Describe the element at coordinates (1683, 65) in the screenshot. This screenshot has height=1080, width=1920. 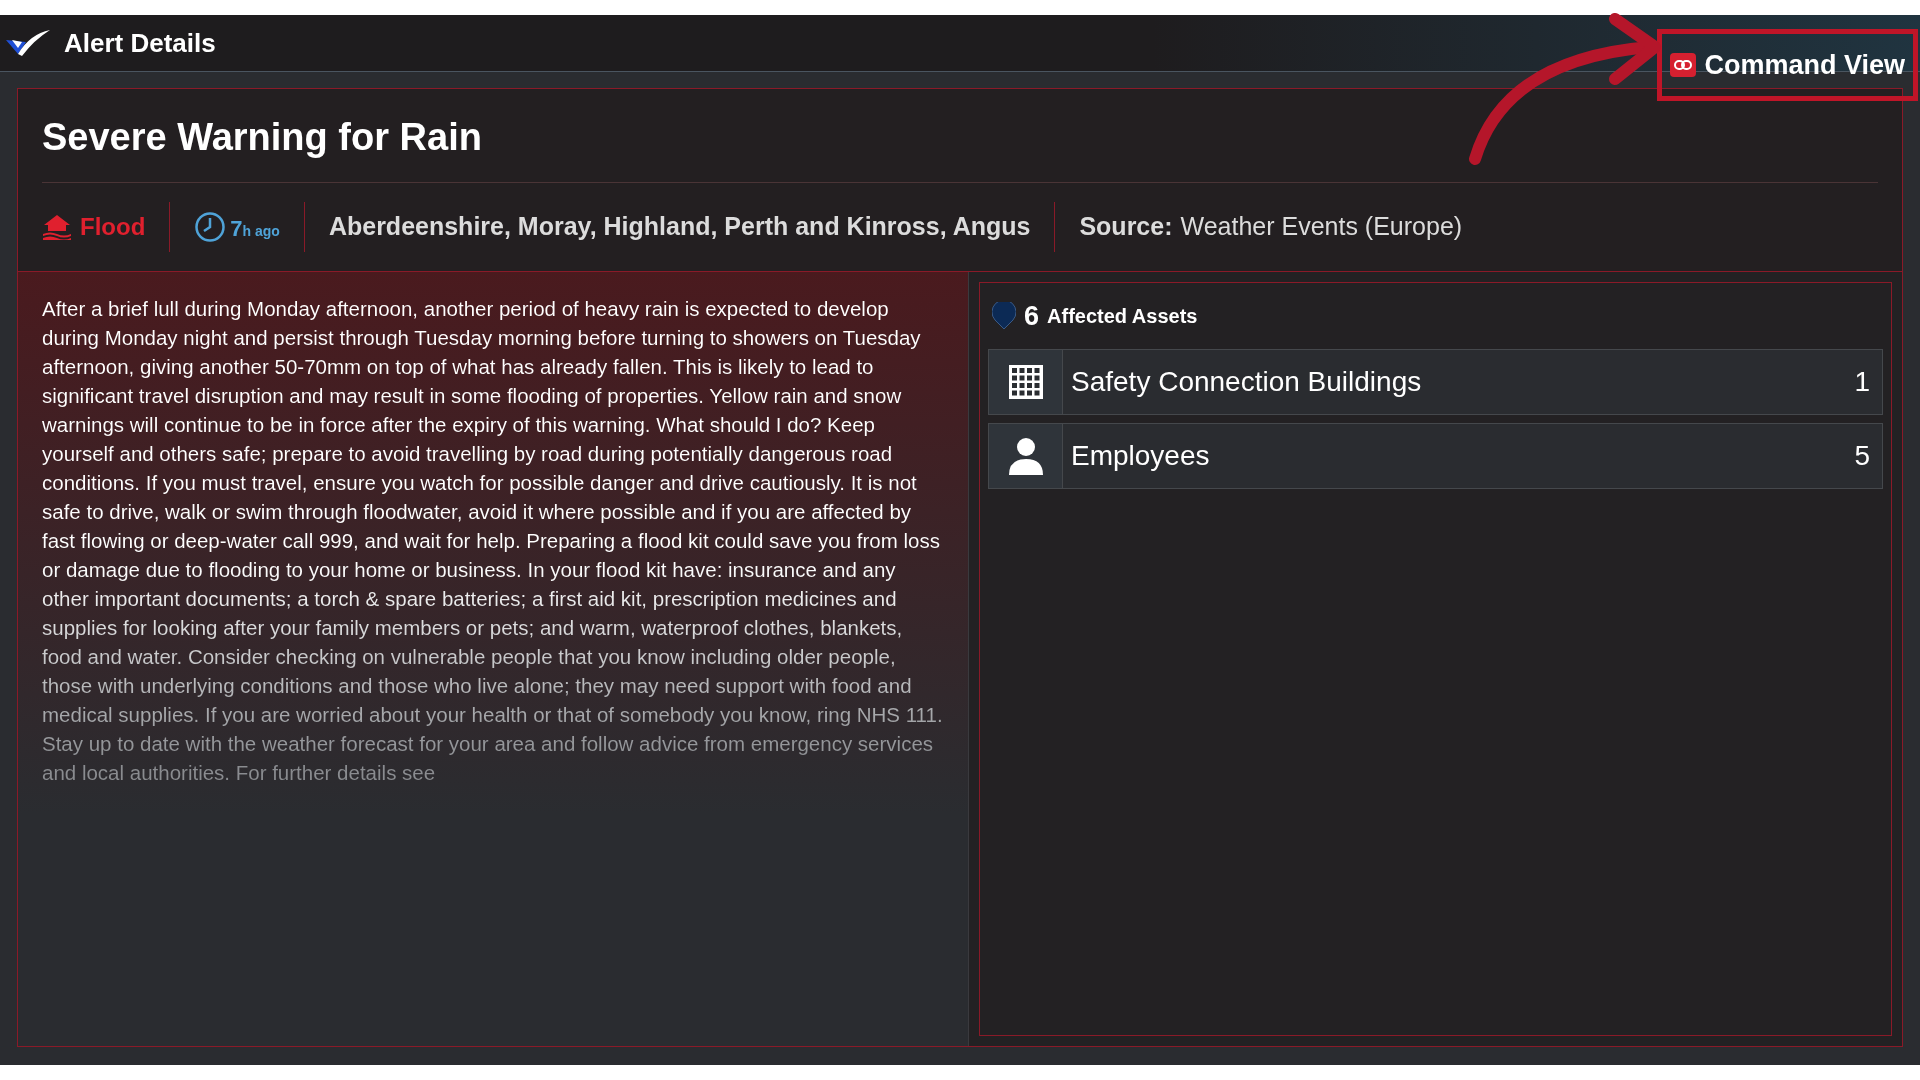
I see `link-icon` at that location.